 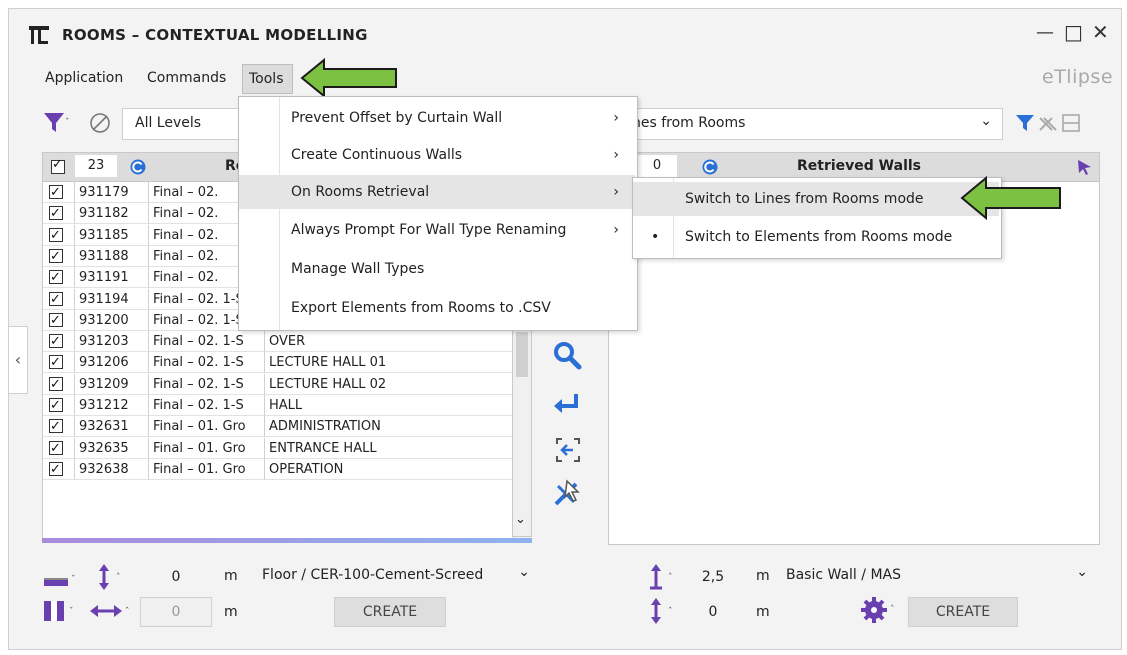 What do you see at coordinates (567, 355) in the screenshot?
I see `search-icon` at bounding box center [567, 355].